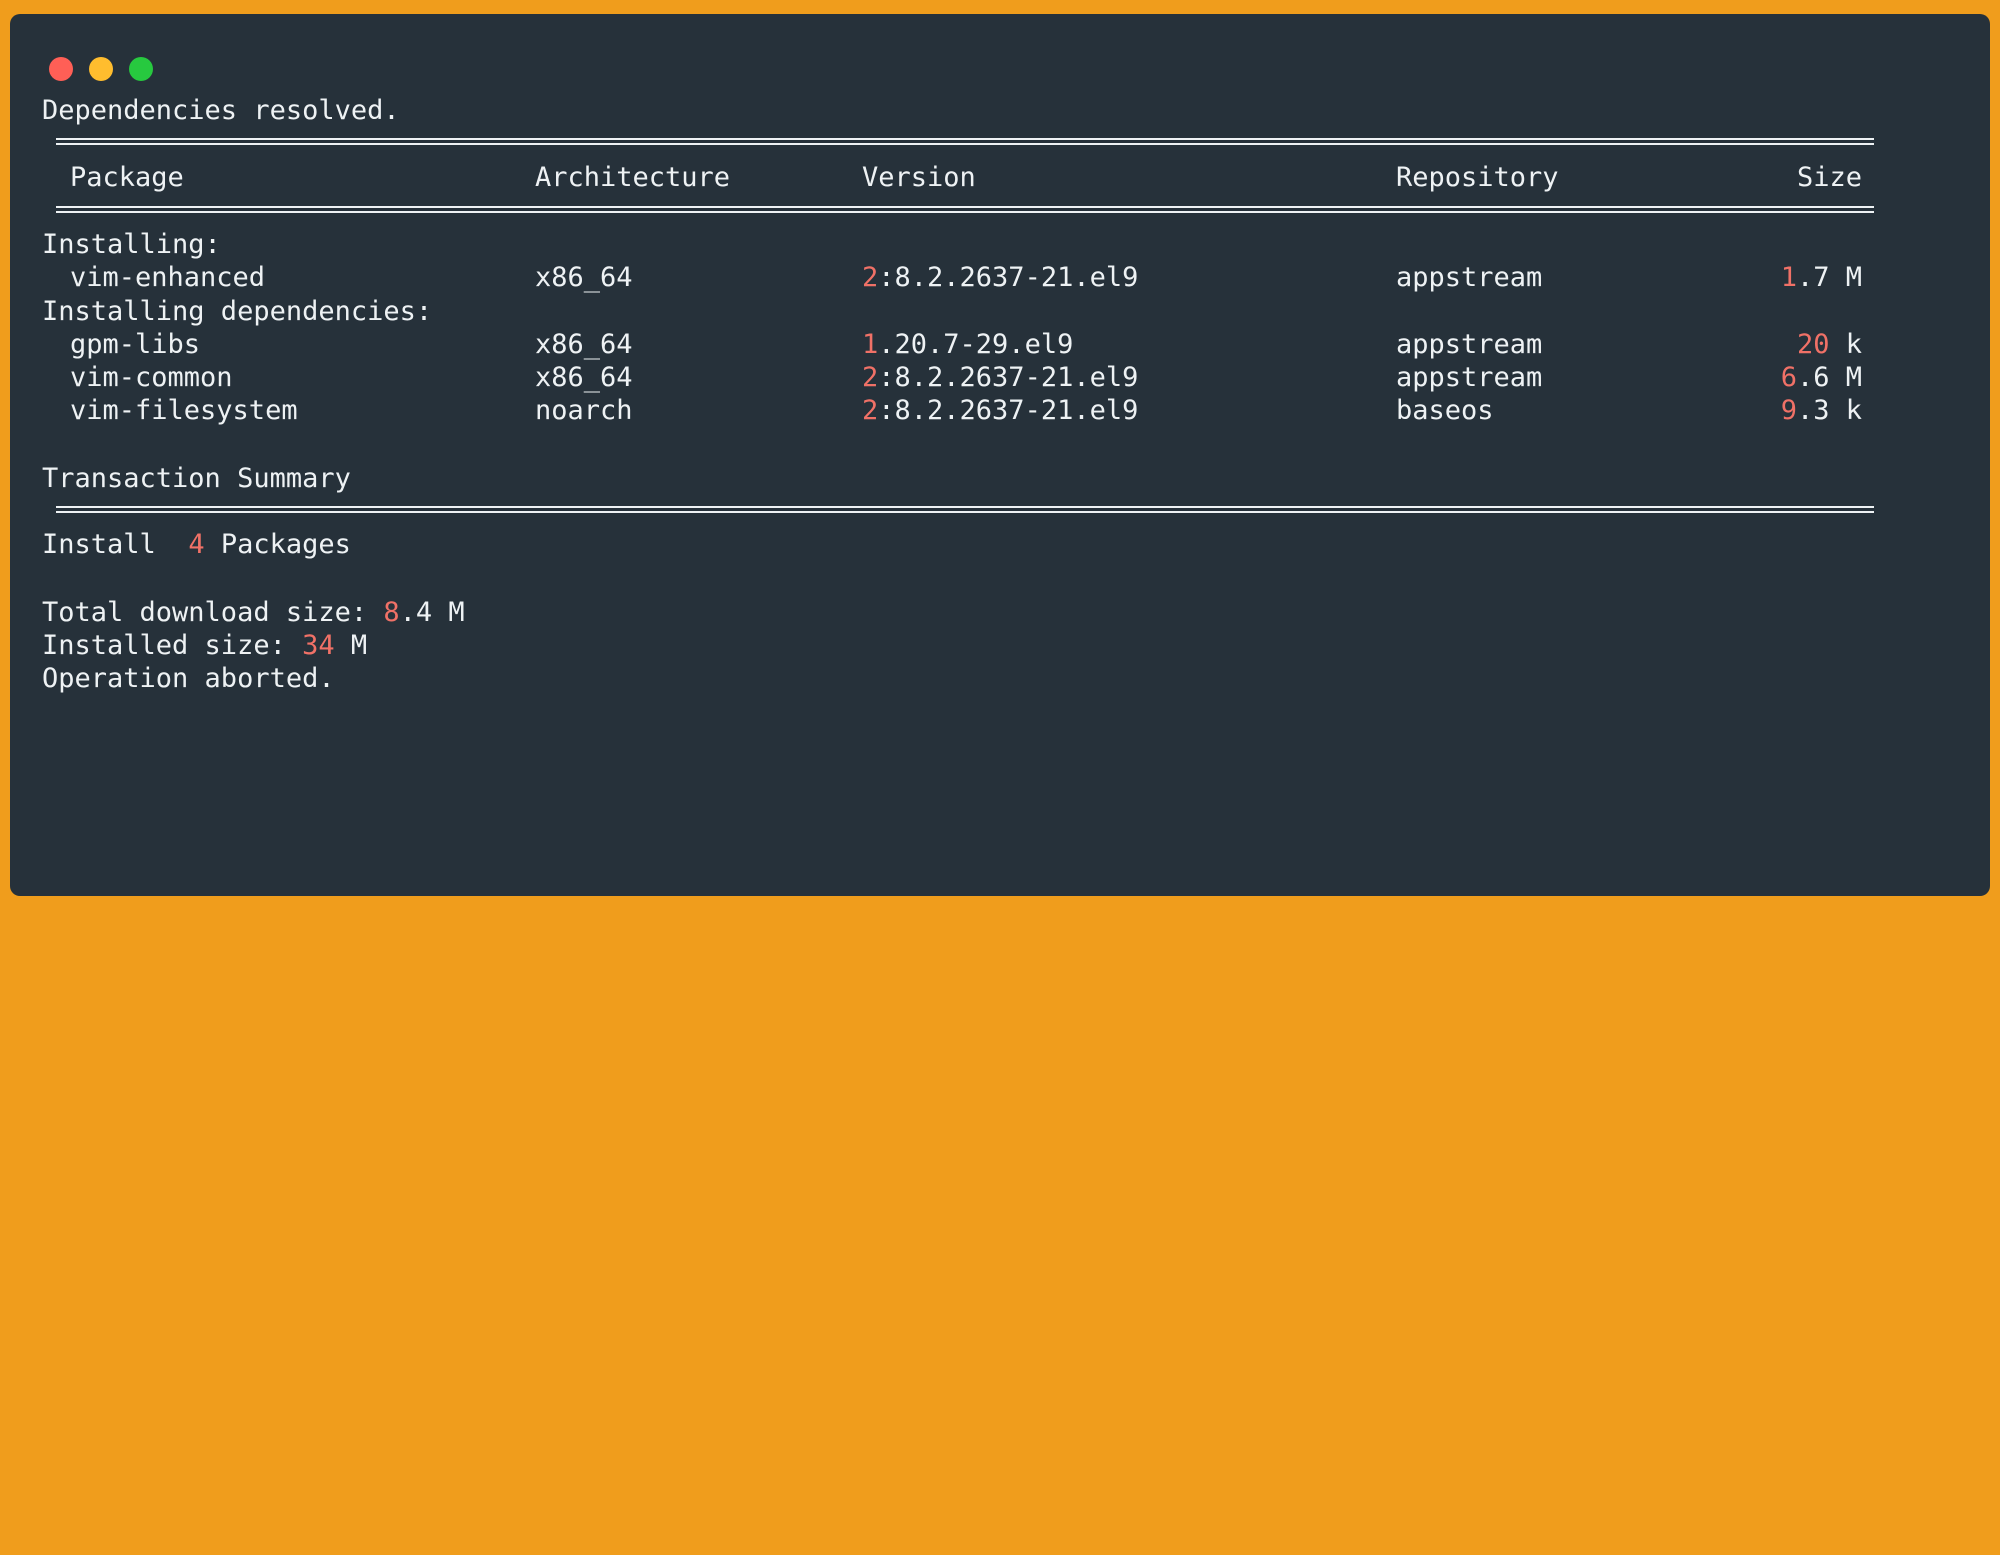 Image resolution: width=2000 pixels, height=1555 pixels. Describe the element at coordinates (1445, 410) in the screenshot. I see `row-repo: baseos` at that location.